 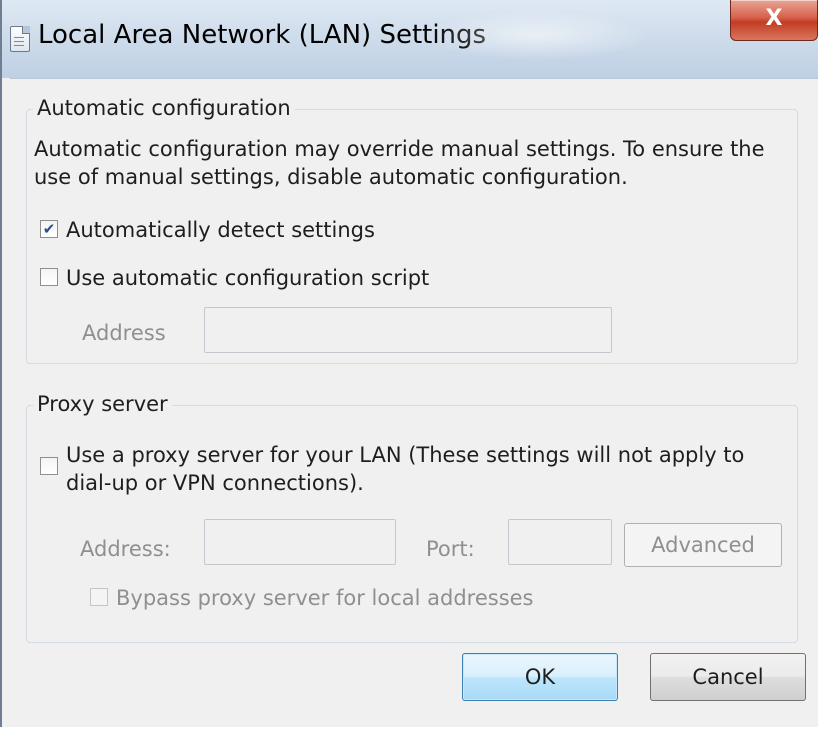 What do you see at coordinates (703, 545) in the screenshot?
I see `advanced-button: Advanced` at bounding box center [703, 545].